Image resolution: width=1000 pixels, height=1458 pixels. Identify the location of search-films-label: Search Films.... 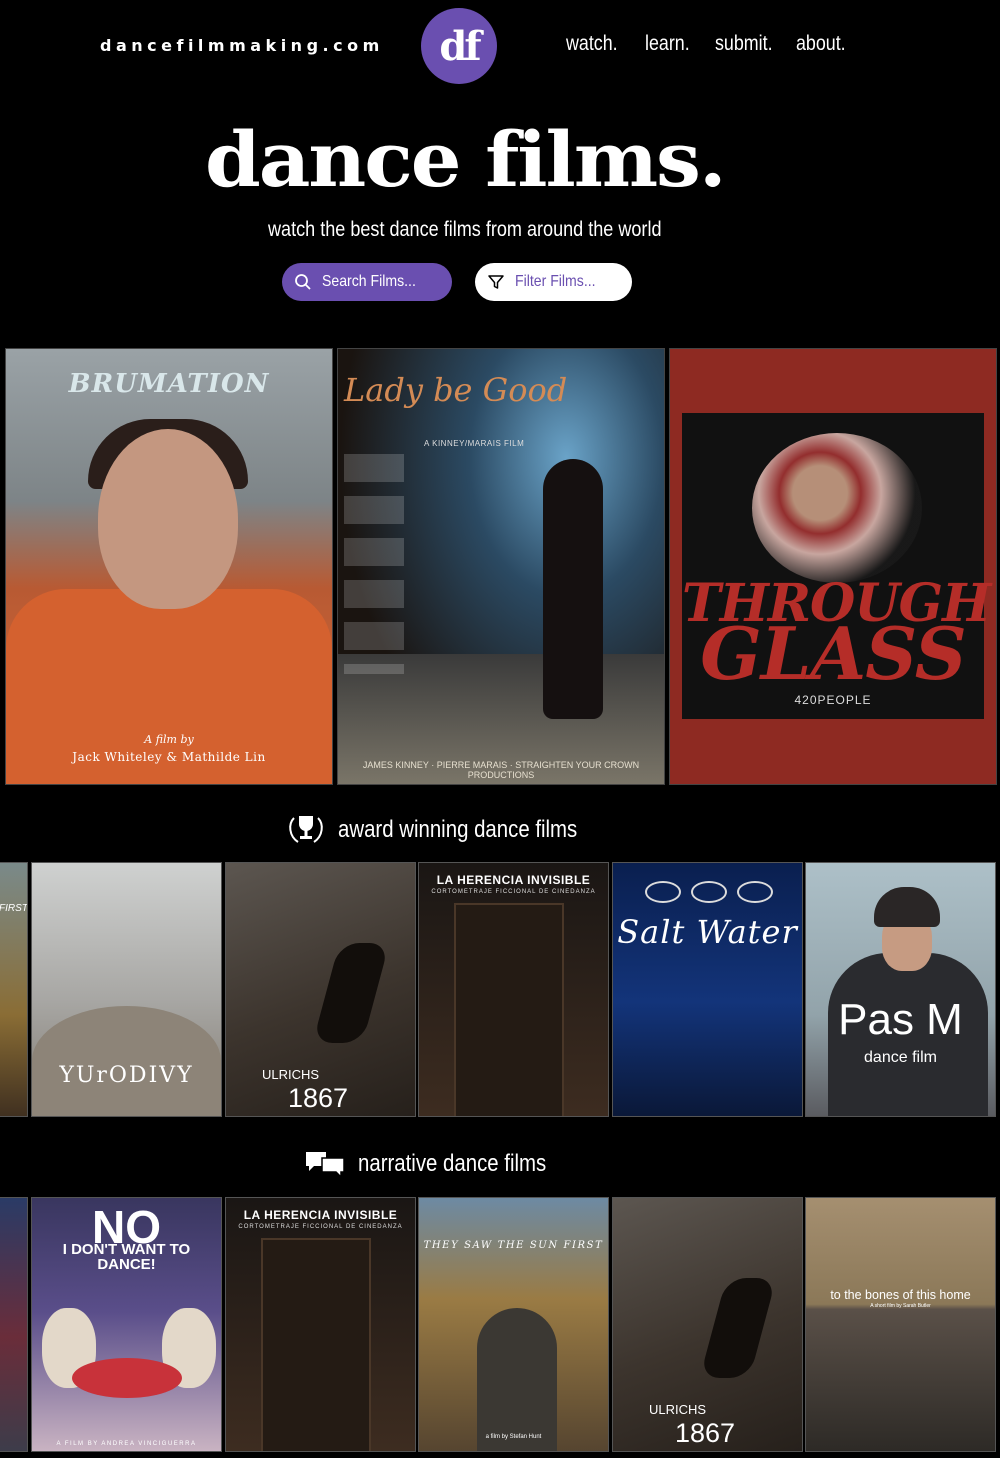
(369, 281).